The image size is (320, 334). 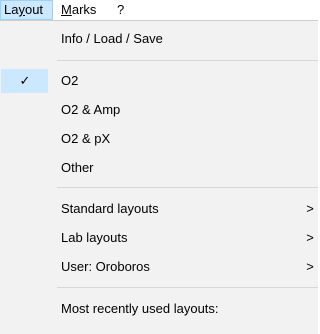 I want to click on menu-item-label: Lab layouts, so click(x=94, y=237).